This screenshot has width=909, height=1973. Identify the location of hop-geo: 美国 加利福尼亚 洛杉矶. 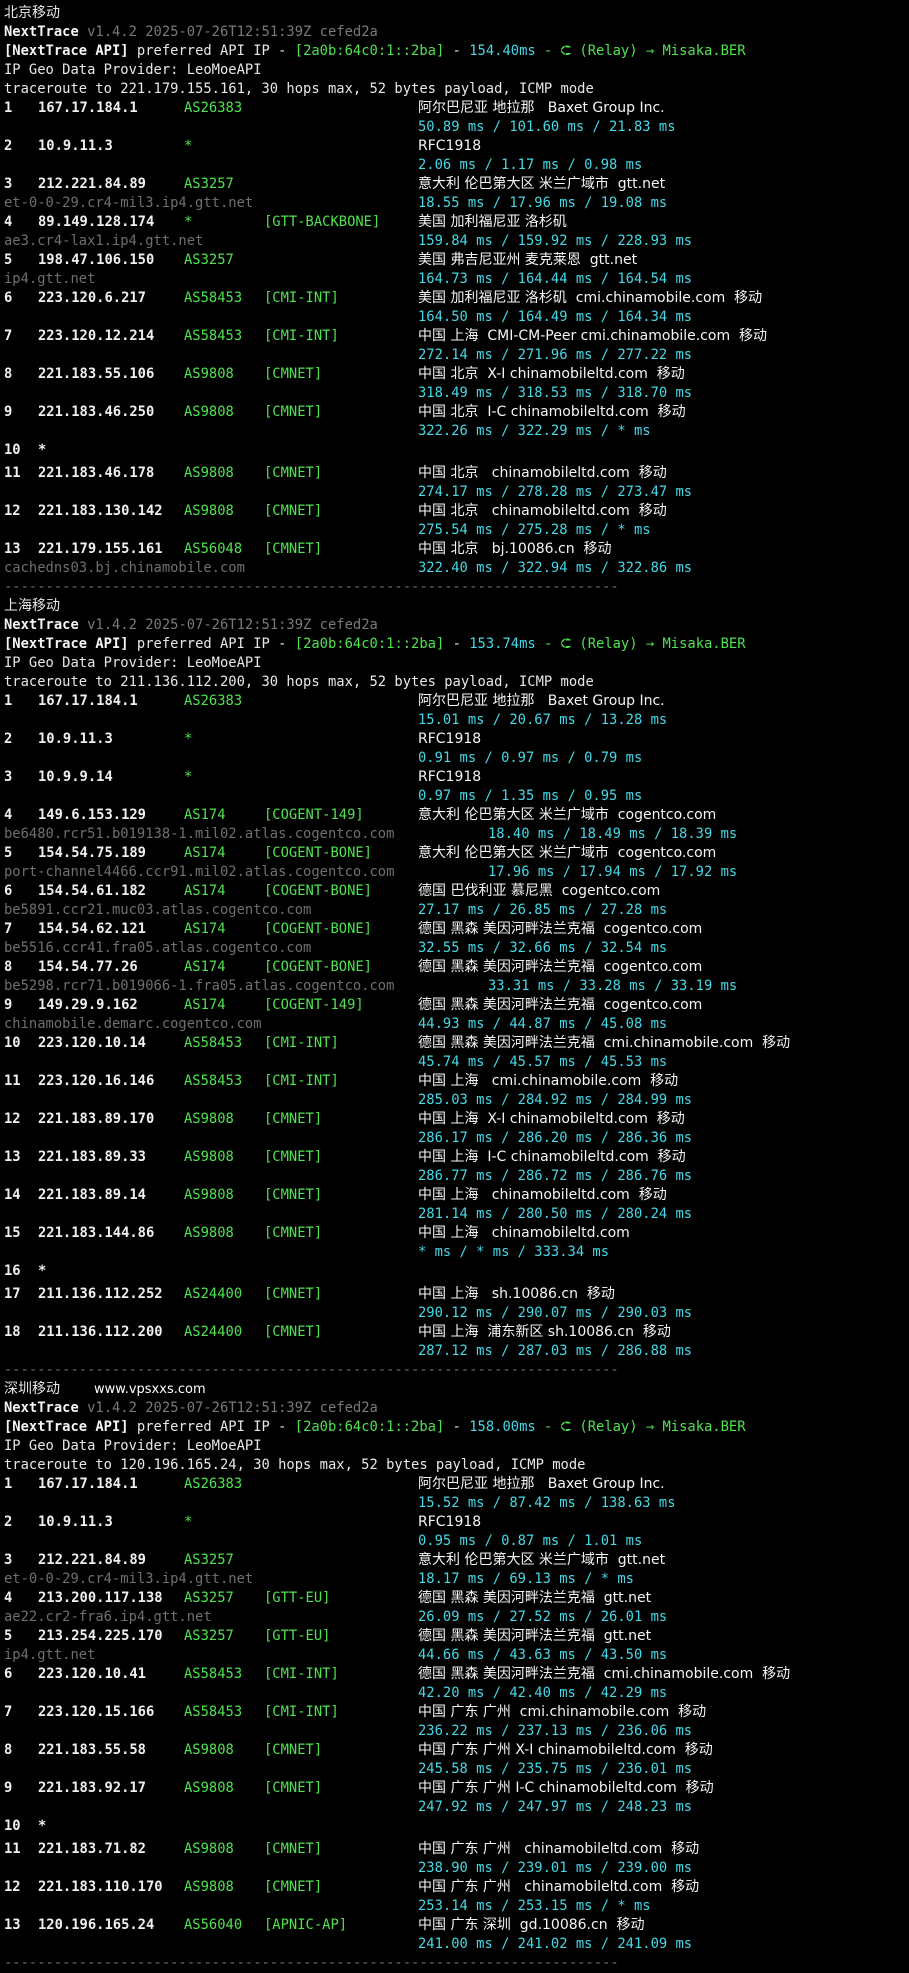
(492, 222).